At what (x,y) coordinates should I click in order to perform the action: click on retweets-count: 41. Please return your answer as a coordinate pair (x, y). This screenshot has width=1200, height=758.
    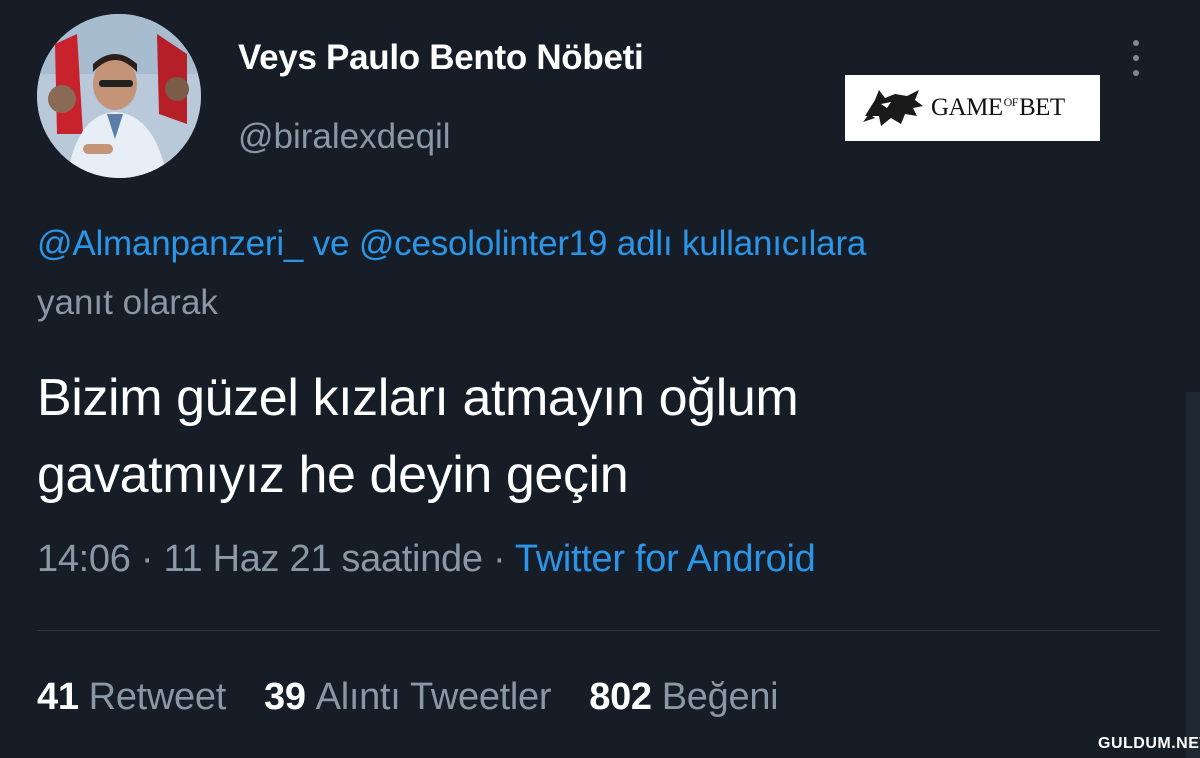
    Looking at the image, I should click on (58, 697).